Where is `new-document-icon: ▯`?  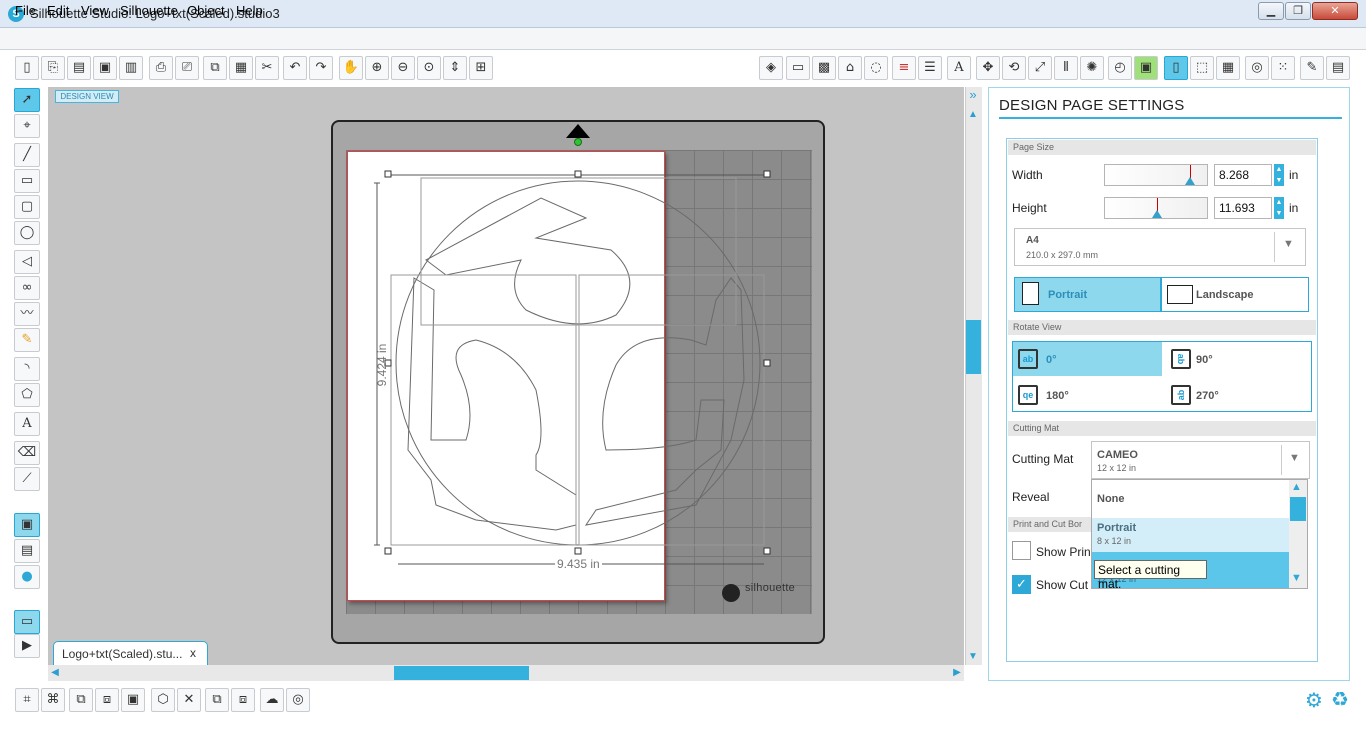 new-document-icon: ▯ is located at coordinates (27, 68).